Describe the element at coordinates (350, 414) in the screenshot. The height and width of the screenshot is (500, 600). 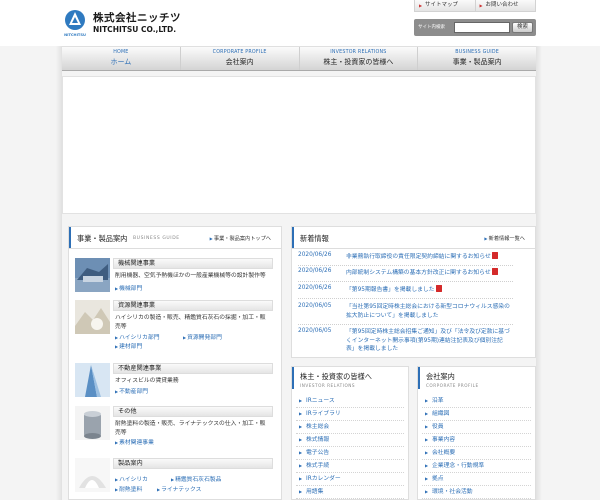
I see `ir-link: IRライブラリ` at that location.